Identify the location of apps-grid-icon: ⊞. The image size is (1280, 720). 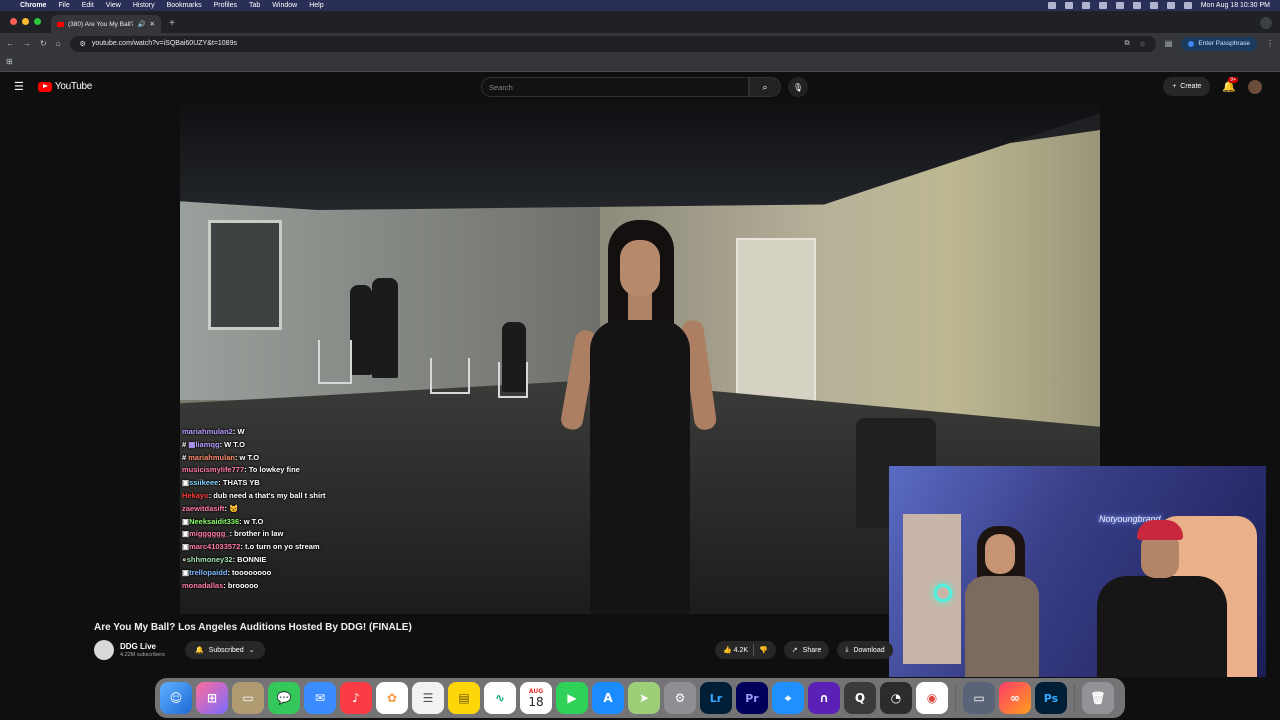
(9, 61).